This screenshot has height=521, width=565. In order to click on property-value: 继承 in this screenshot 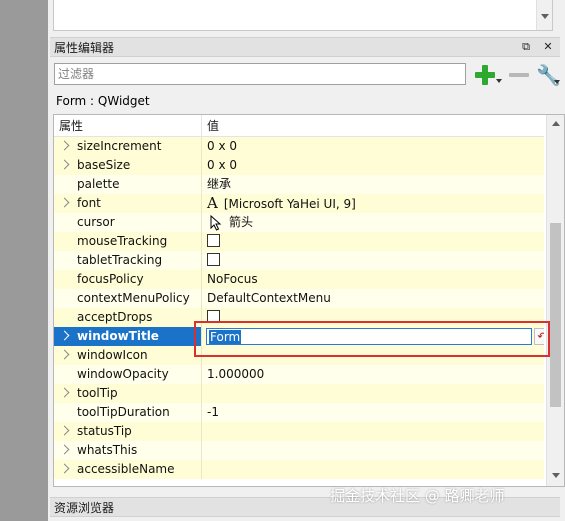, I will do `click(373, 184)`.